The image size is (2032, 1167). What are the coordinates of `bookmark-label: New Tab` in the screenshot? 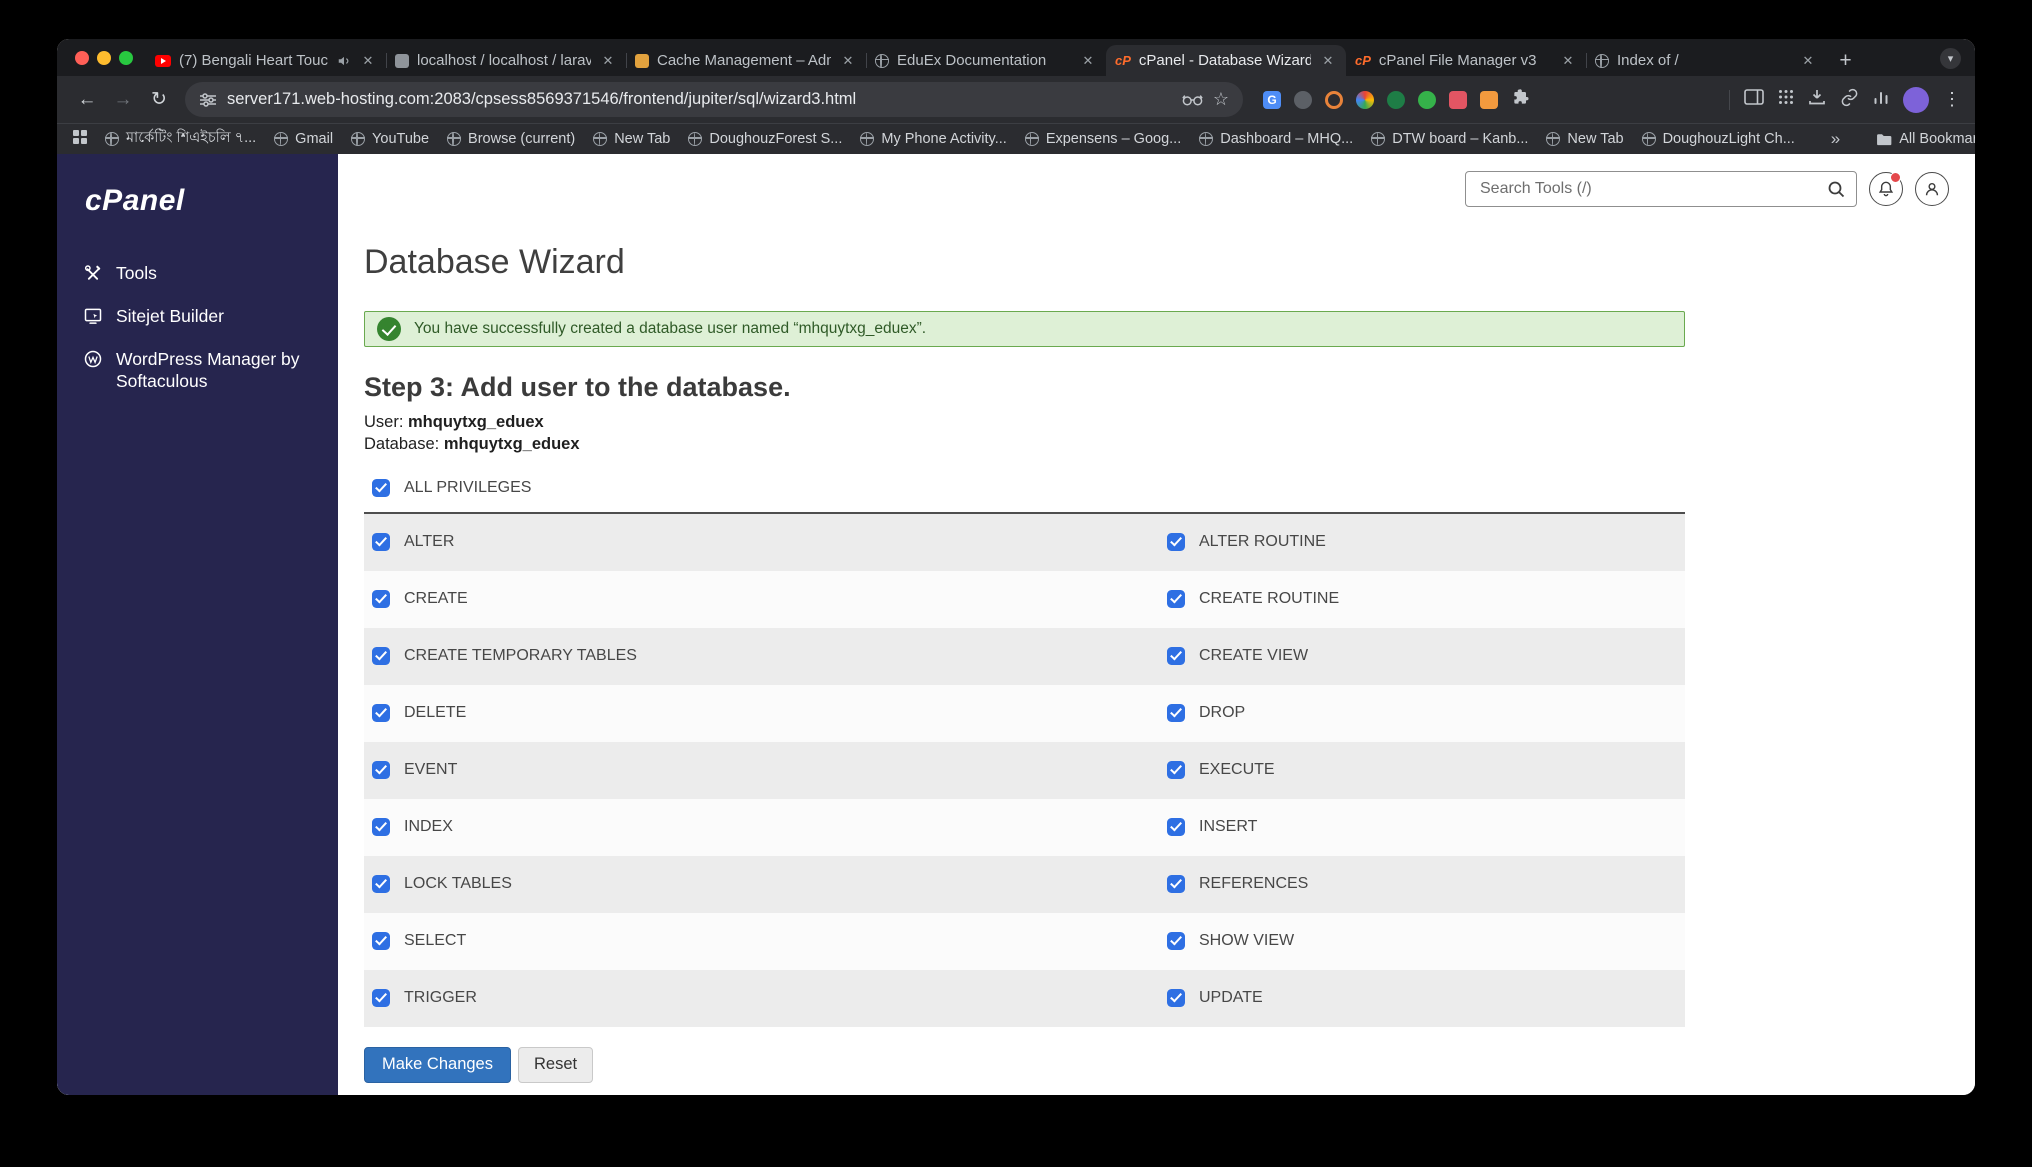 It's located at (1595, 139).